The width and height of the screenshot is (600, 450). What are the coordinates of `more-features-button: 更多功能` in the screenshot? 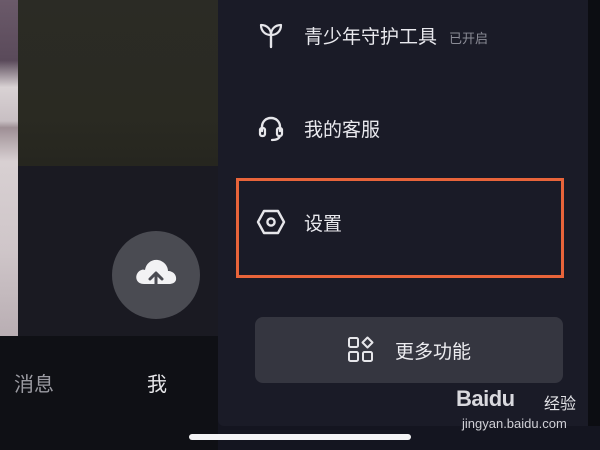 It's located at (409, 350).